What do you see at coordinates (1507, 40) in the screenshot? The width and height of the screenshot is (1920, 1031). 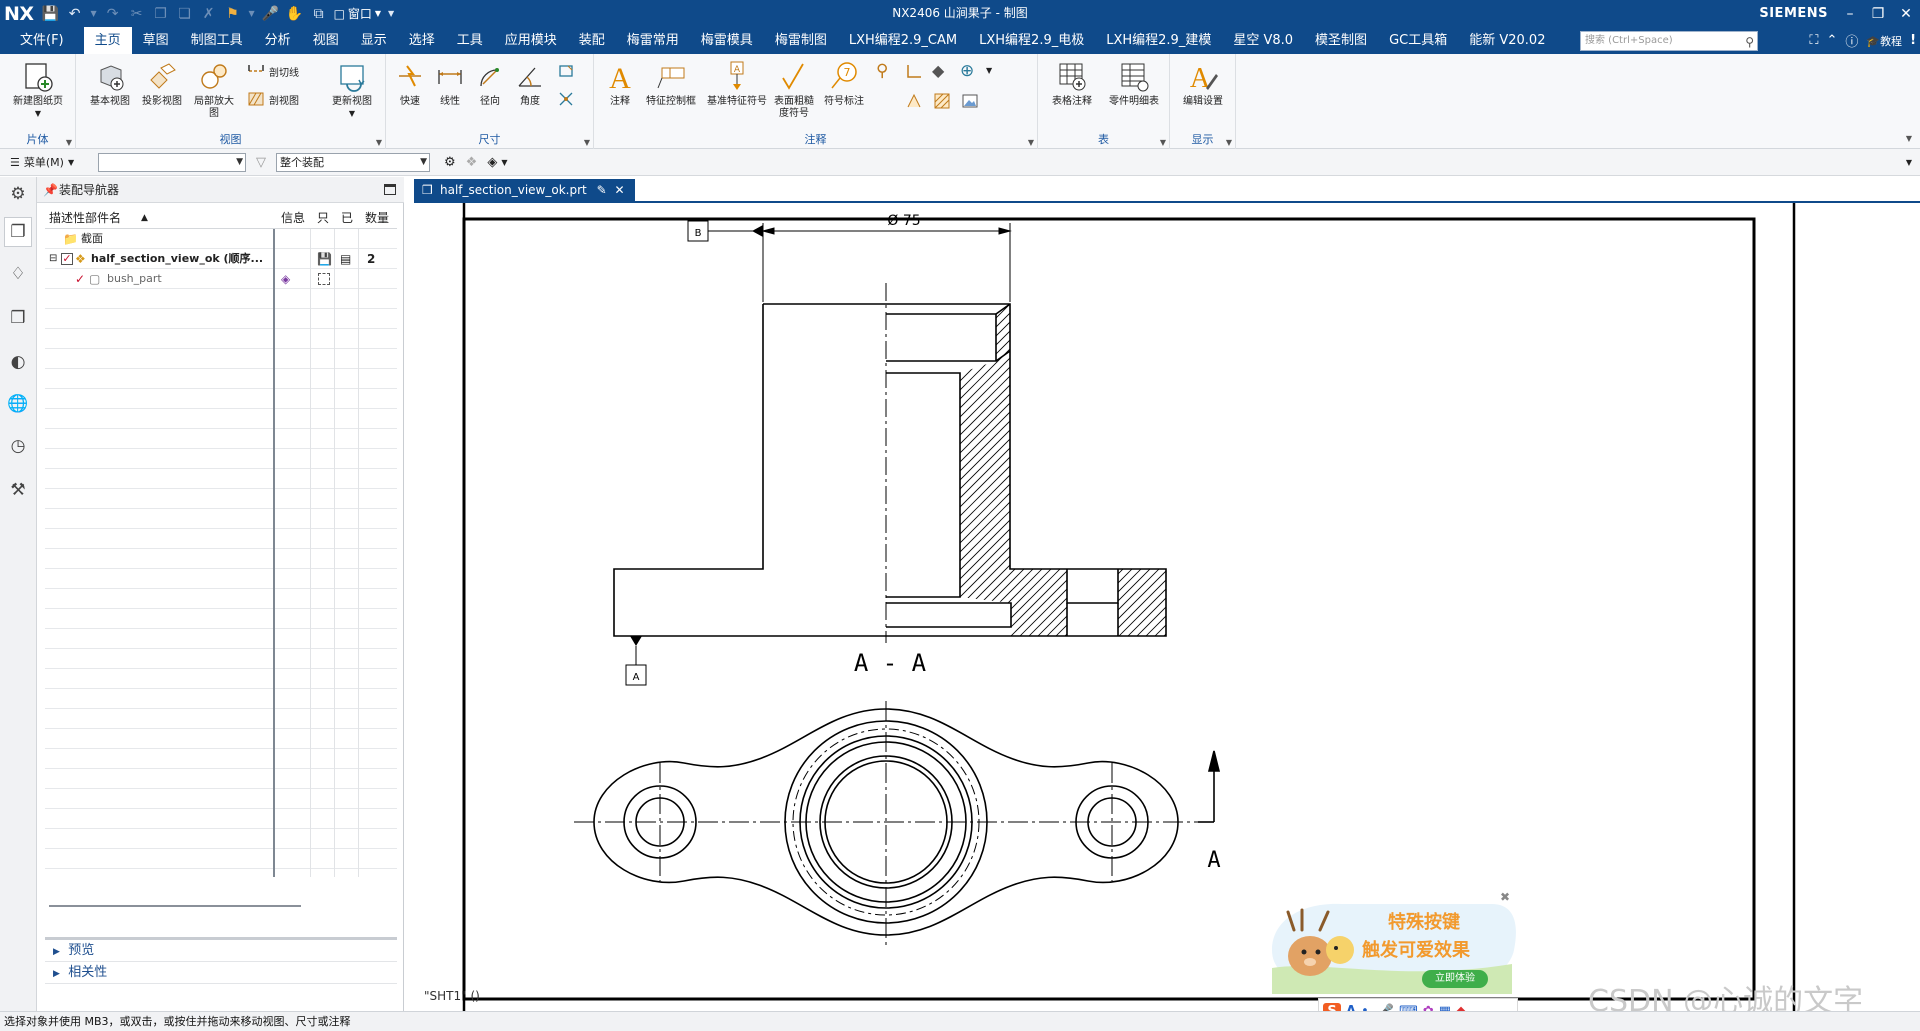 I see `tab-nengxin: 能新 V20.02` at bounding box center [1507, 40].